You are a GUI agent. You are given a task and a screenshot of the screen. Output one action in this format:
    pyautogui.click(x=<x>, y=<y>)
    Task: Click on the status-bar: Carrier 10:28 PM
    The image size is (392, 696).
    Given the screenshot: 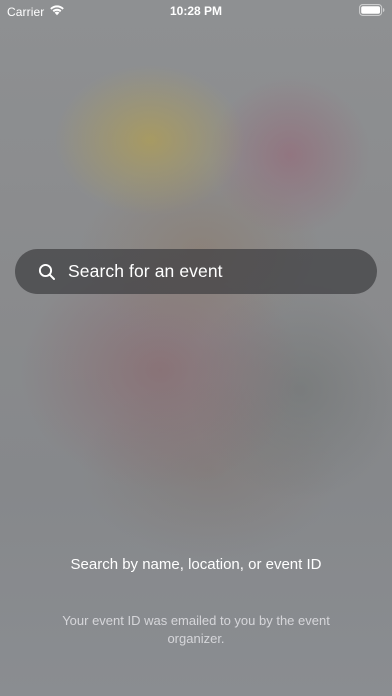 What is the action you would take?
    pyautogui.click(x=196, y=11)
    